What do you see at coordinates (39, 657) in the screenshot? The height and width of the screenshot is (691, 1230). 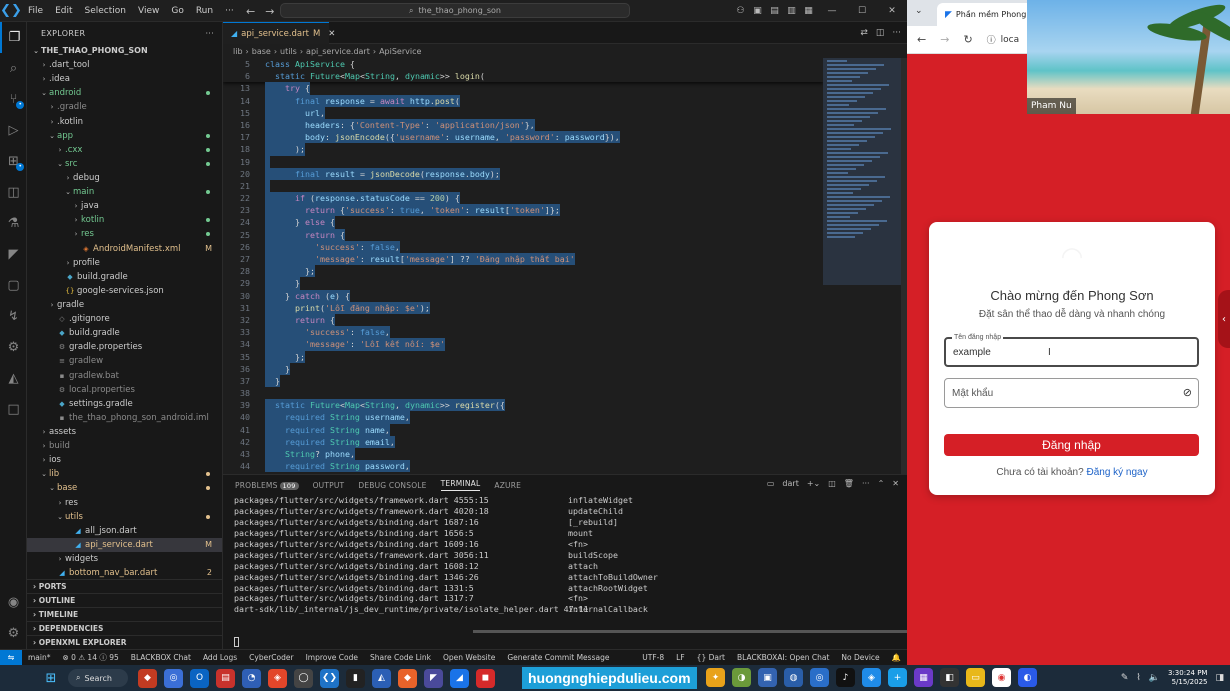 I see `status-item: main*` at bounding box center [39, 657].